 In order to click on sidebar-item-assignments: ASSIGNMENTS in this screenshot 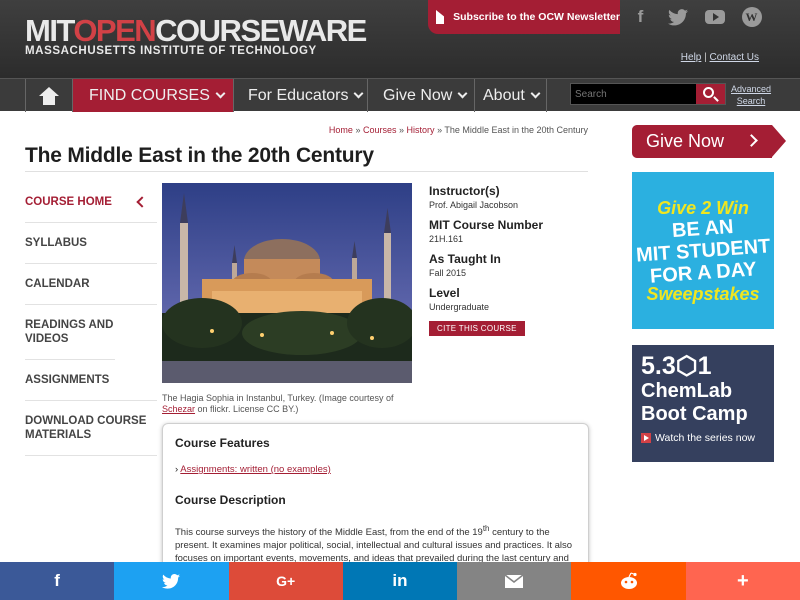, I will do `click(91, 380)`.